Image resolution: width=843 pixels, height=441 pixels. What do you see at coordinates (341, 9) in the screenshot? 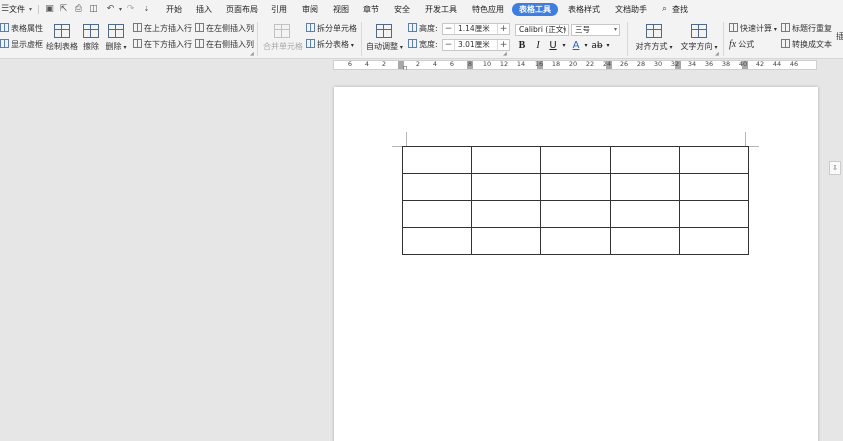
I see `tab-view: 视图` at bounding box center [341, 9].